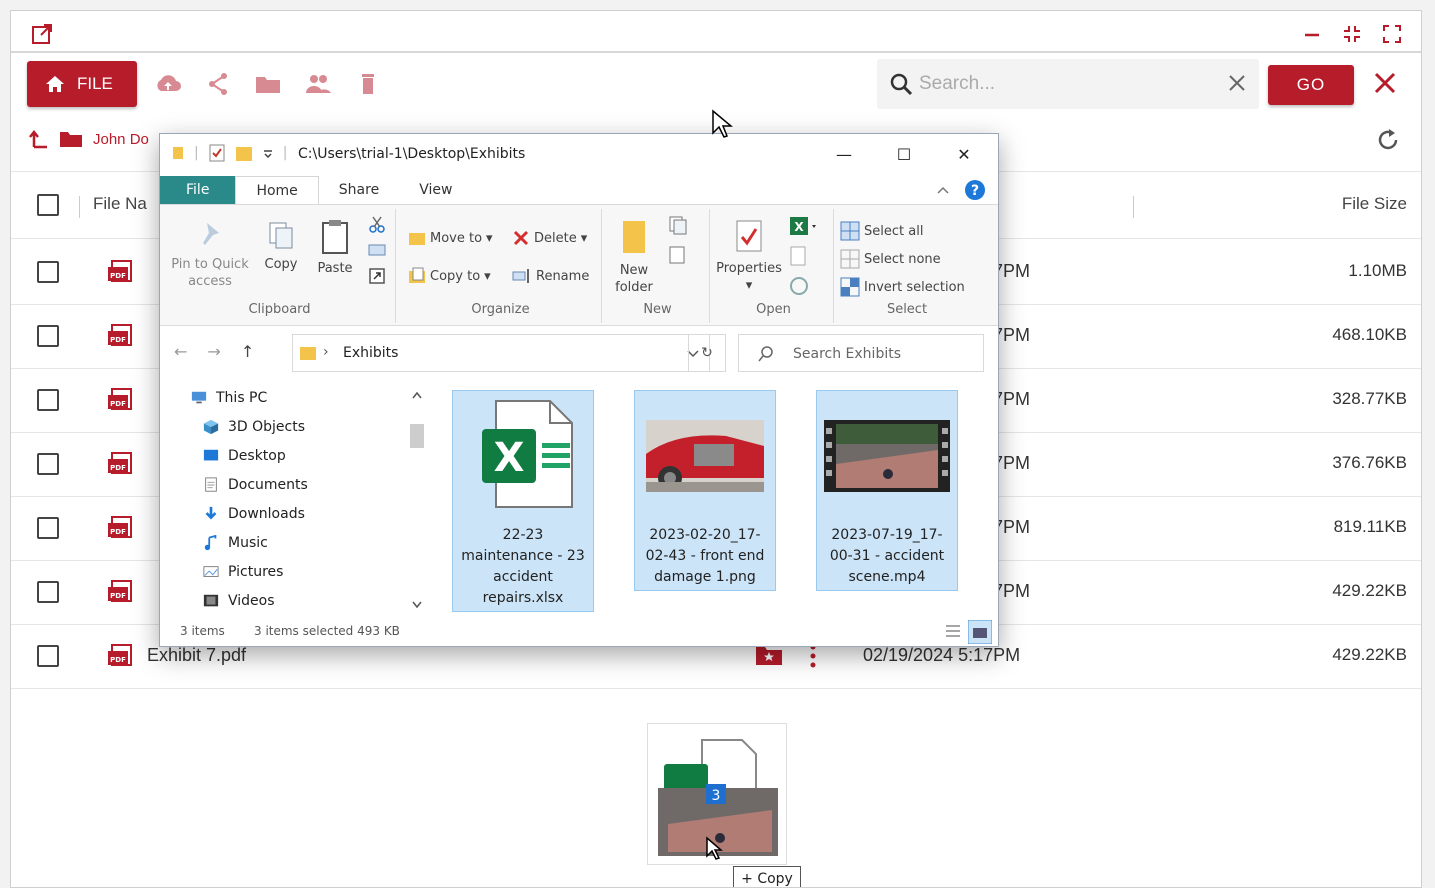 Image resolution: width=1435 pixels, height=888 pixels. I want to click on edit-icon, so click(799, 256).